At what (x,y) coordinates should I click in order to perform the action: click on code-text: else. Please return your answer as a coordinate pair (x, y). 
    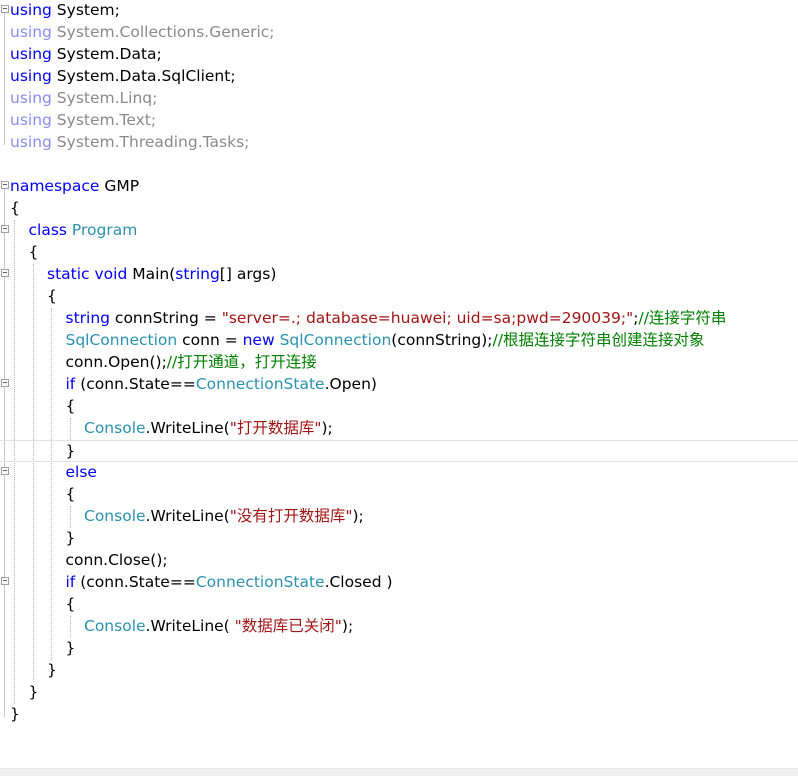
    Looking at the image, I should click on (81, 472).